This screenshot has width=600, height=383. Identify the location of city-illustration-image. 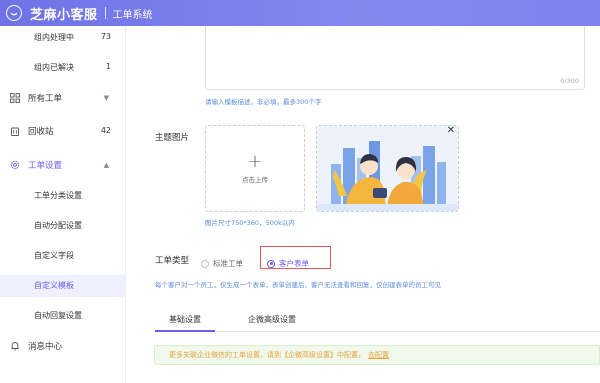
(387, 168).